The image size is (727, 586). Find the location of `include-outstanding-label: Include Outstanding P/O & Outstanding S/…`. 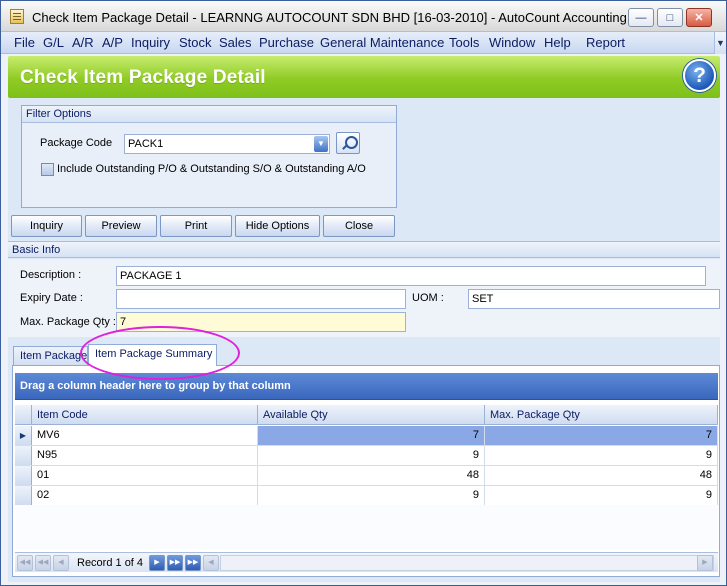

include-outstanding-label: Include Outstanding P/O & Outstanding S/… is located at coordinates (211, 169).